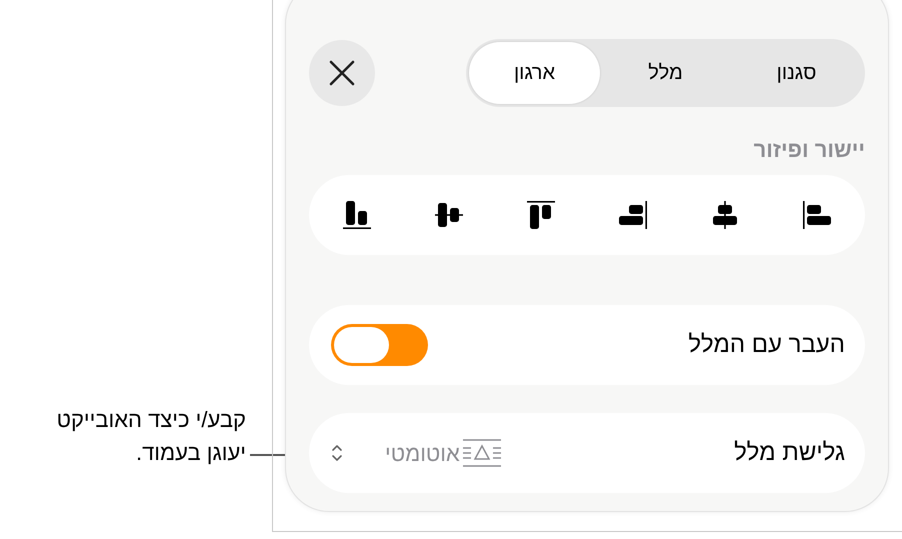 The height and width of the screenshot is (539, 902). I want to click on tab: ארגון, so click(534, 73).